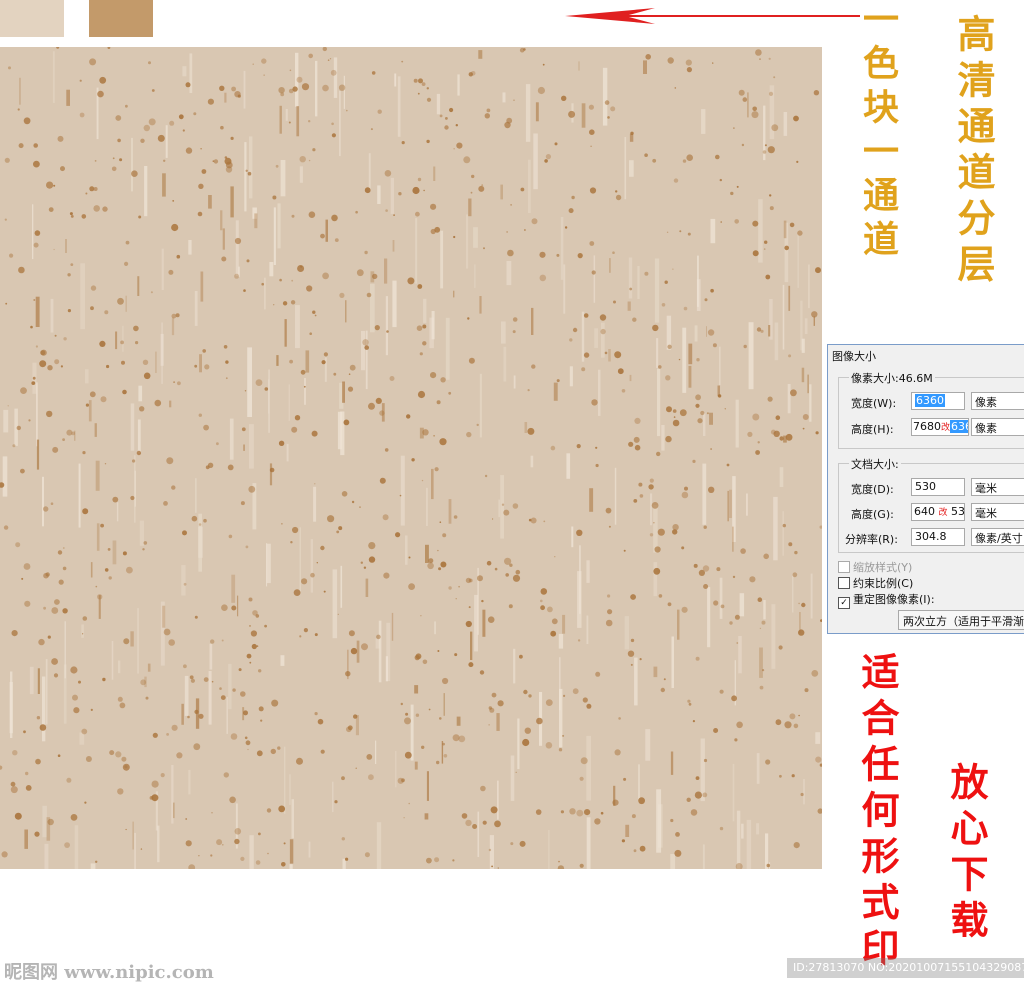 The image size is (1024, 989). Describe the element at coordinates (121, 18) in the screenshot. I see `color-swatch-dark` at that location.